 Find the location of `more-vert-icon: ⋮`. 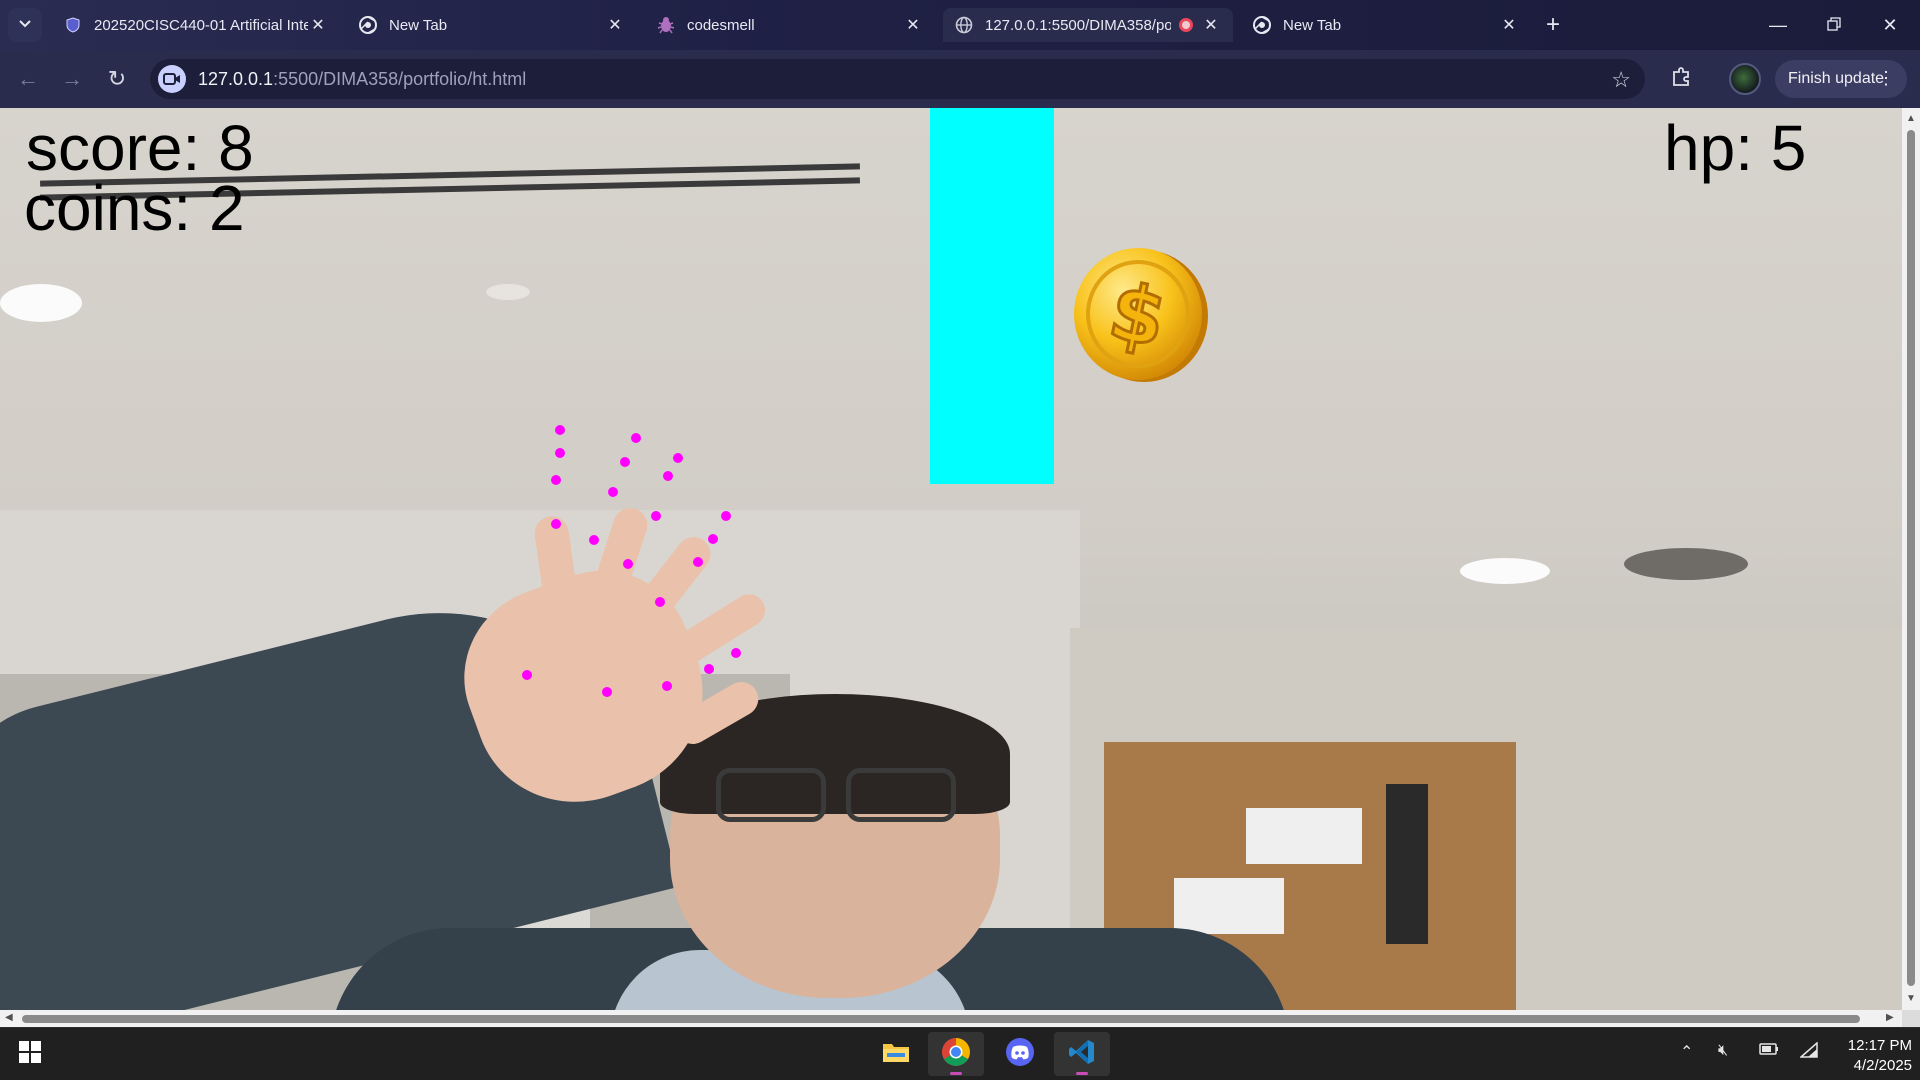

more-vert-icon: ⋮ is located at coordinates (1886, 78).